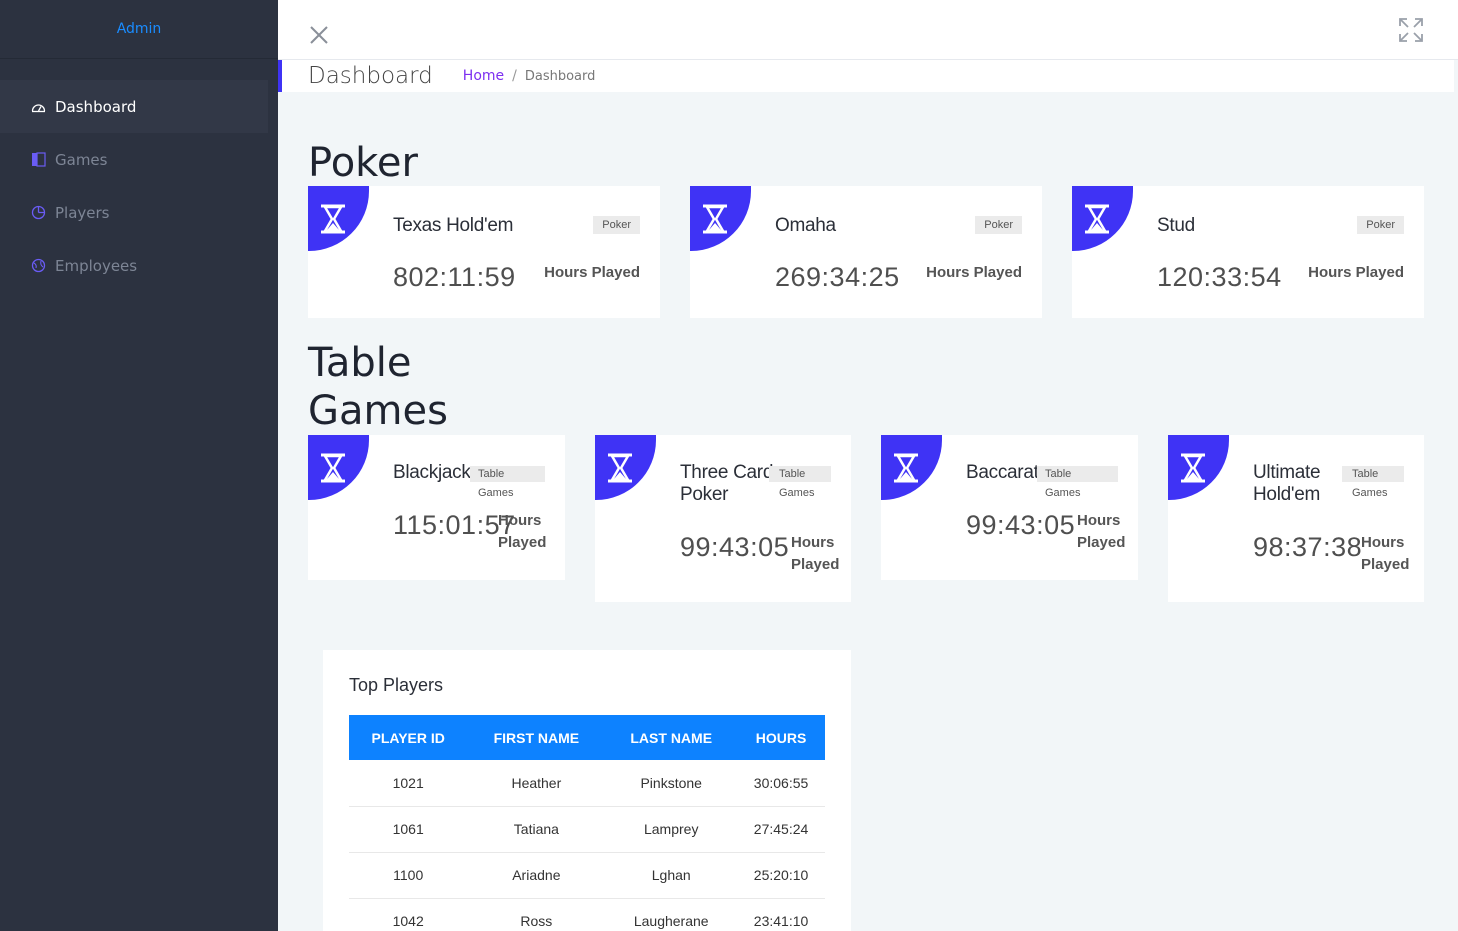 This screenshot has height=931, width=1458. I want to click on top-header, so click(868, 30).